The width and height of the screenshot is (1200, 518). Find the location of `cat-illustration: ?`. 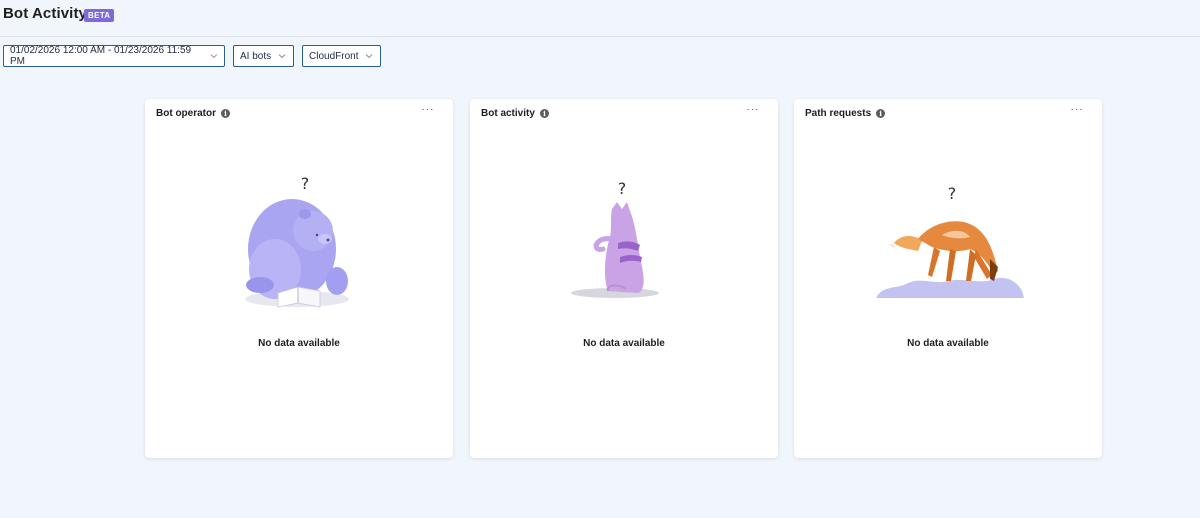

cat-illustration: ? is located at coordinates (615, 238).